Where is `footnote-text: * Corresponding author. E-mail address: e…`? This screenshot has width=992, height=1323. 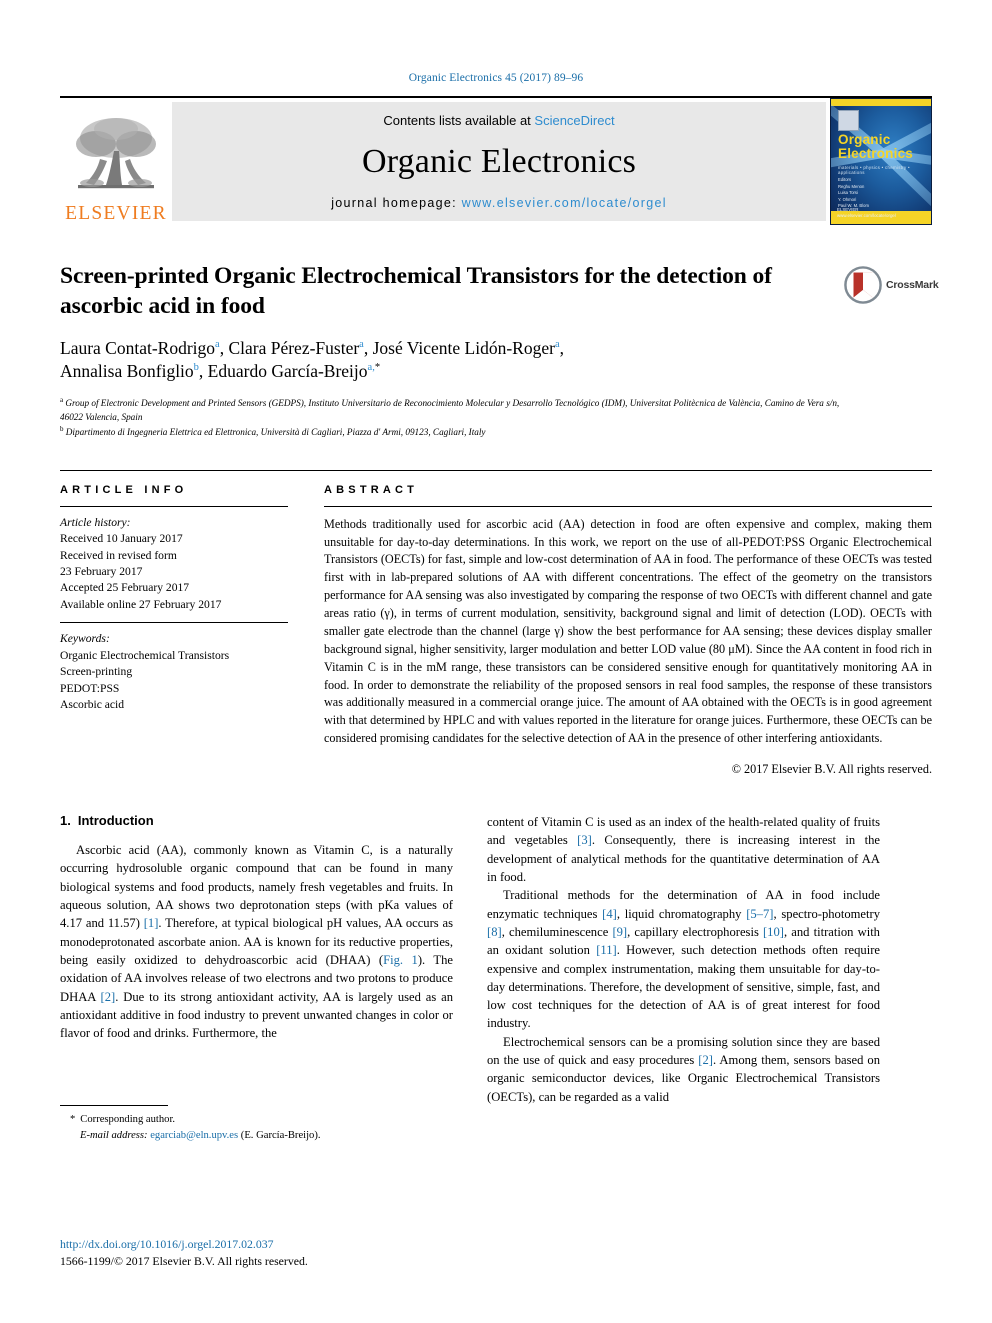 footnote-text: * Corresponding author. E-mail address: e… is located at coordinates (256, 1127).